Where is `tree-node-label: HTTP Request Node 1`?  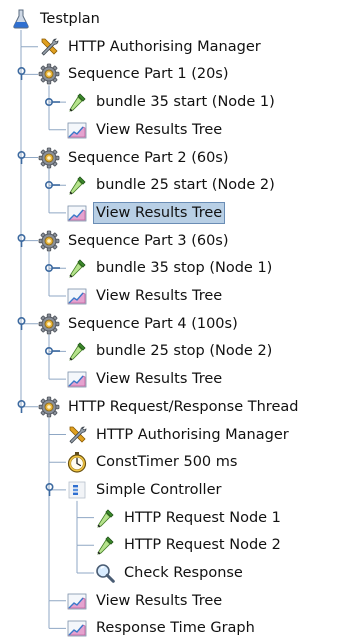 tree-node-label: HTTP Request Node 1 is located at coordinates (202, 518).